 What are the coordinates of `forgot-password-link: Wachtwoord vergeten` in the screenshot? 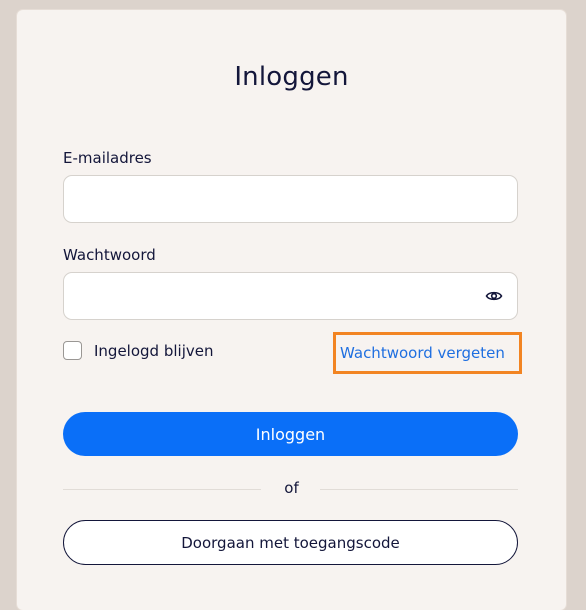 It's located at (422, 353).